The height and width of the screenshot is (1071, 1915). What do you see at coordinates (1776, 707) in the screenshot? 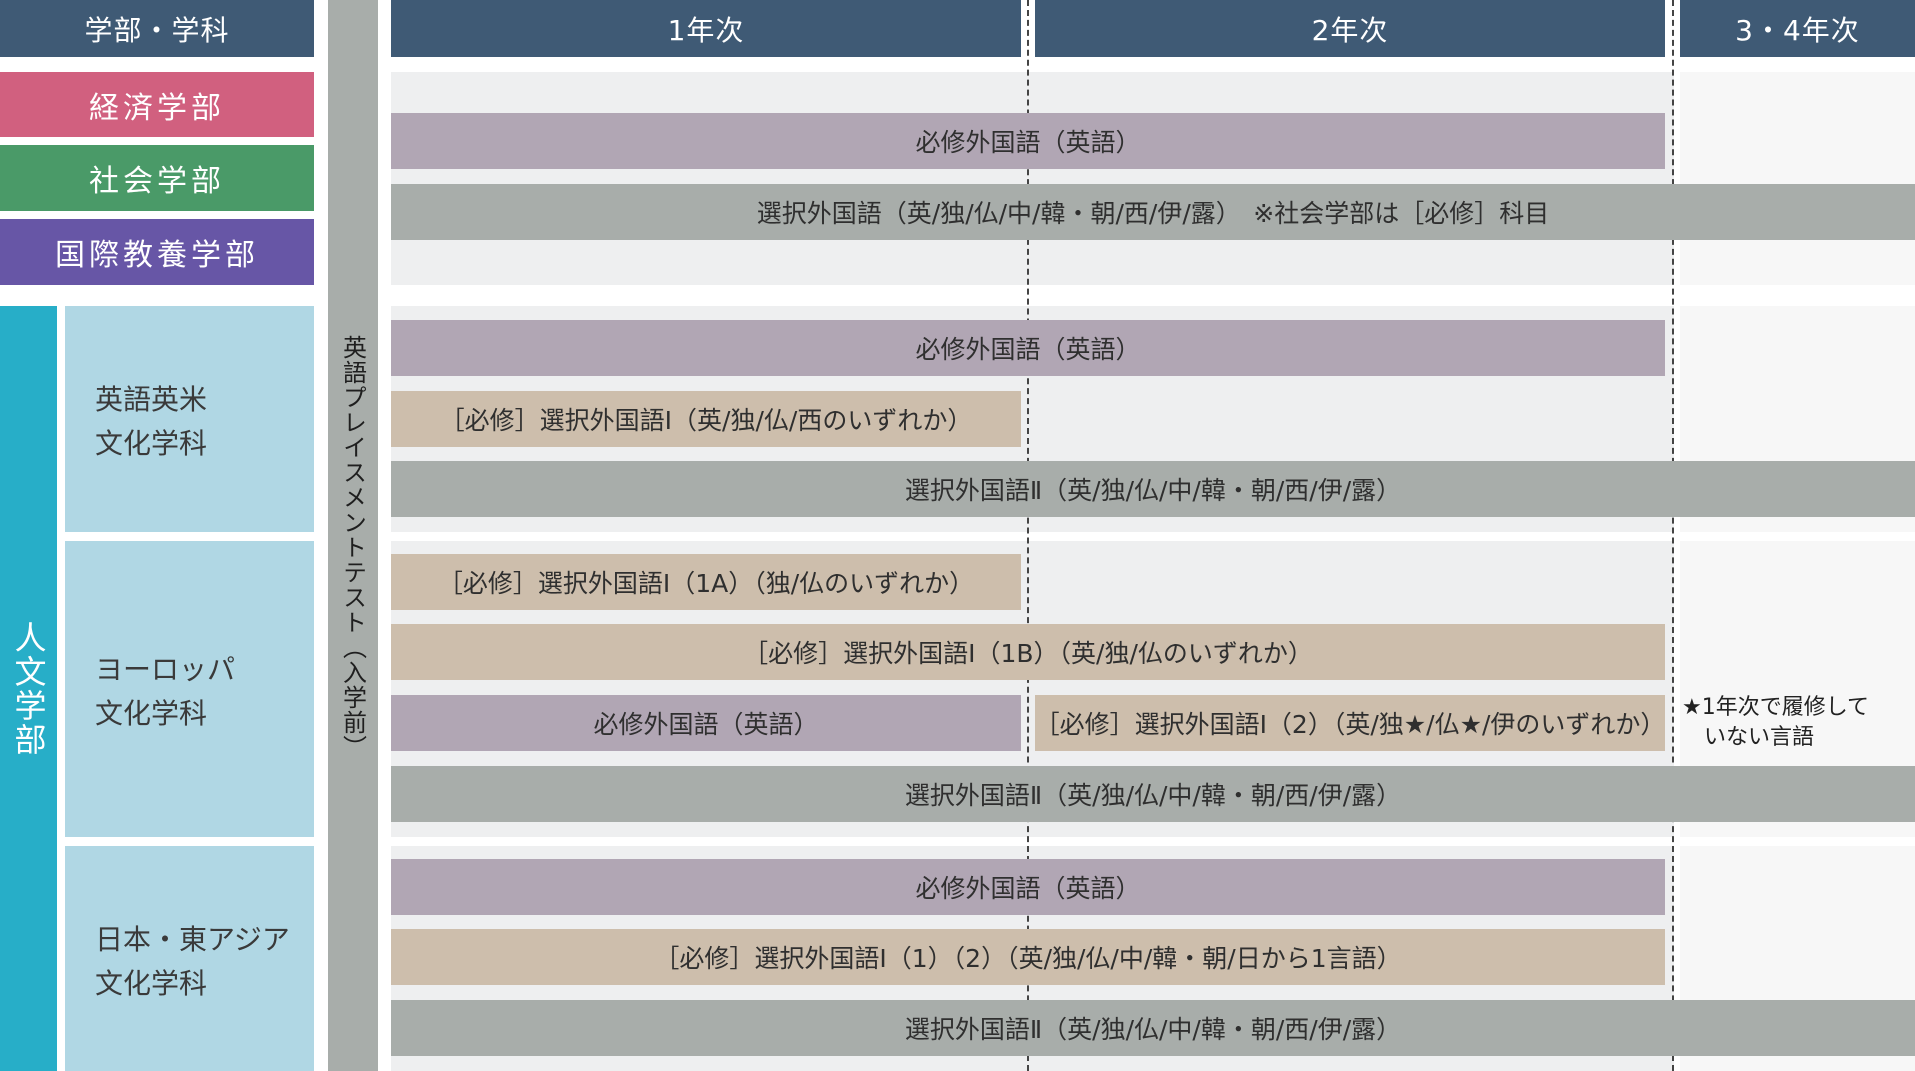
I see `star-note-line1: ★1年次で履修して` at bounding box center [1776, 707].